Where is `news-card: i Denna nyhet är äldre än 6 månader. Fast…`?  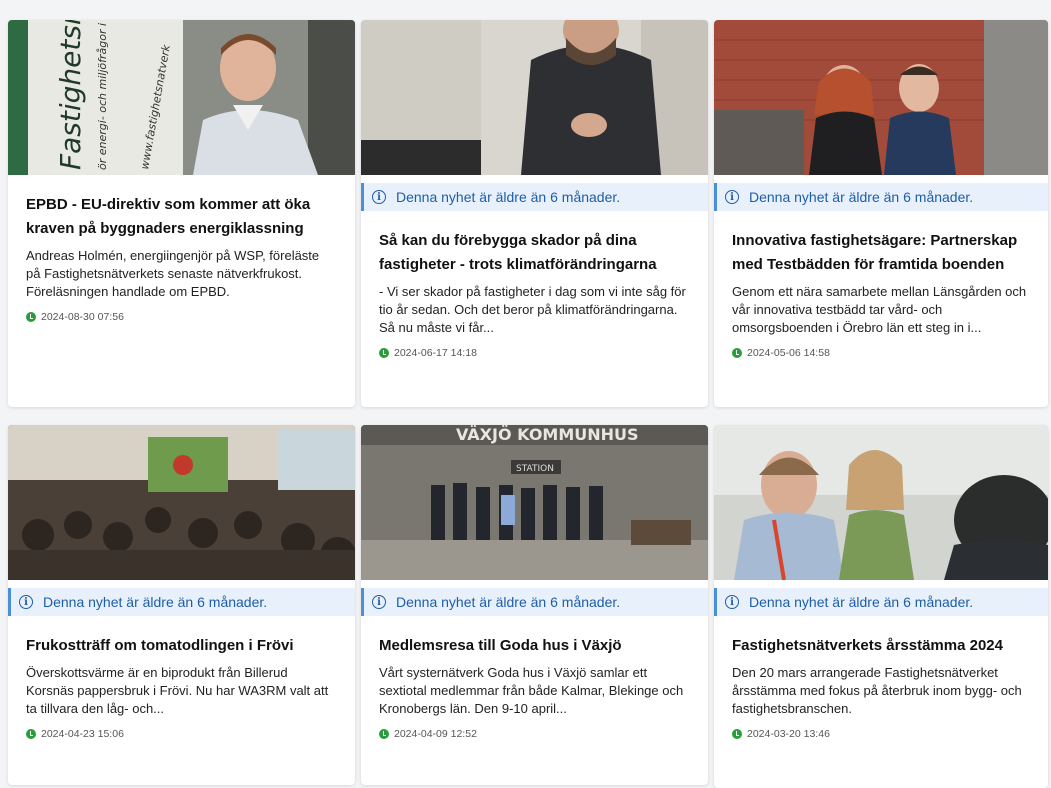
news-card: i Denna nyhet är äldre än 6 månader. Fast… is located at coordinates (881, 606).